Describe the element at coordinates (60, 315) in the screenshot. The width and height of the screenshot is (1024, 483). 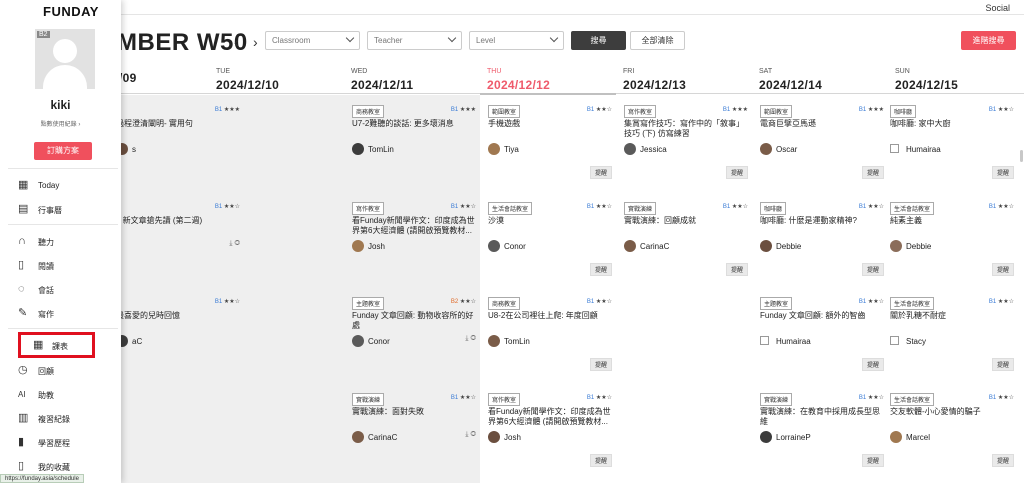
I see `sidebar-item: ✎ 寫作` at that location.